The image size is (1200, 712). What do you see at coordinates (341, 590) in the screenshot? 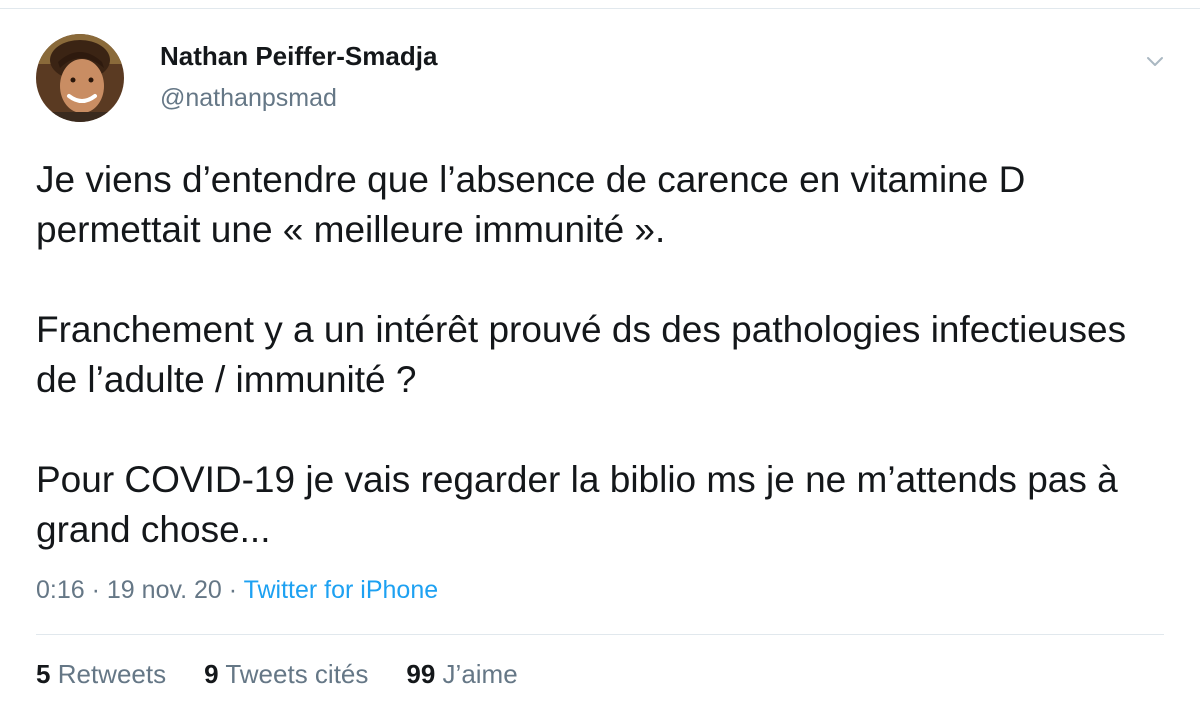
I see `tweet-source-link: Twitter for iPhone` at bounding box center [341, 590].